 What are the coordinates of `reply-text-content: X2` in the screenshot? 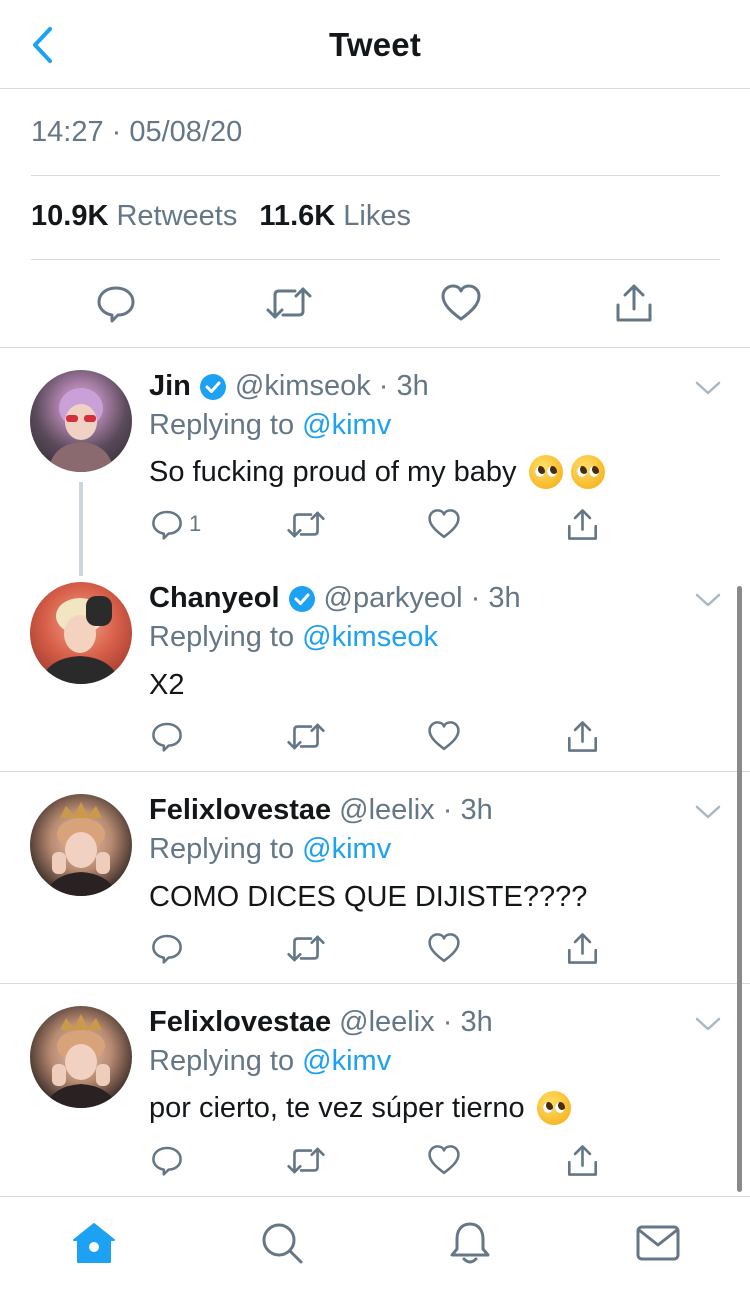 It's located at (167, 685).